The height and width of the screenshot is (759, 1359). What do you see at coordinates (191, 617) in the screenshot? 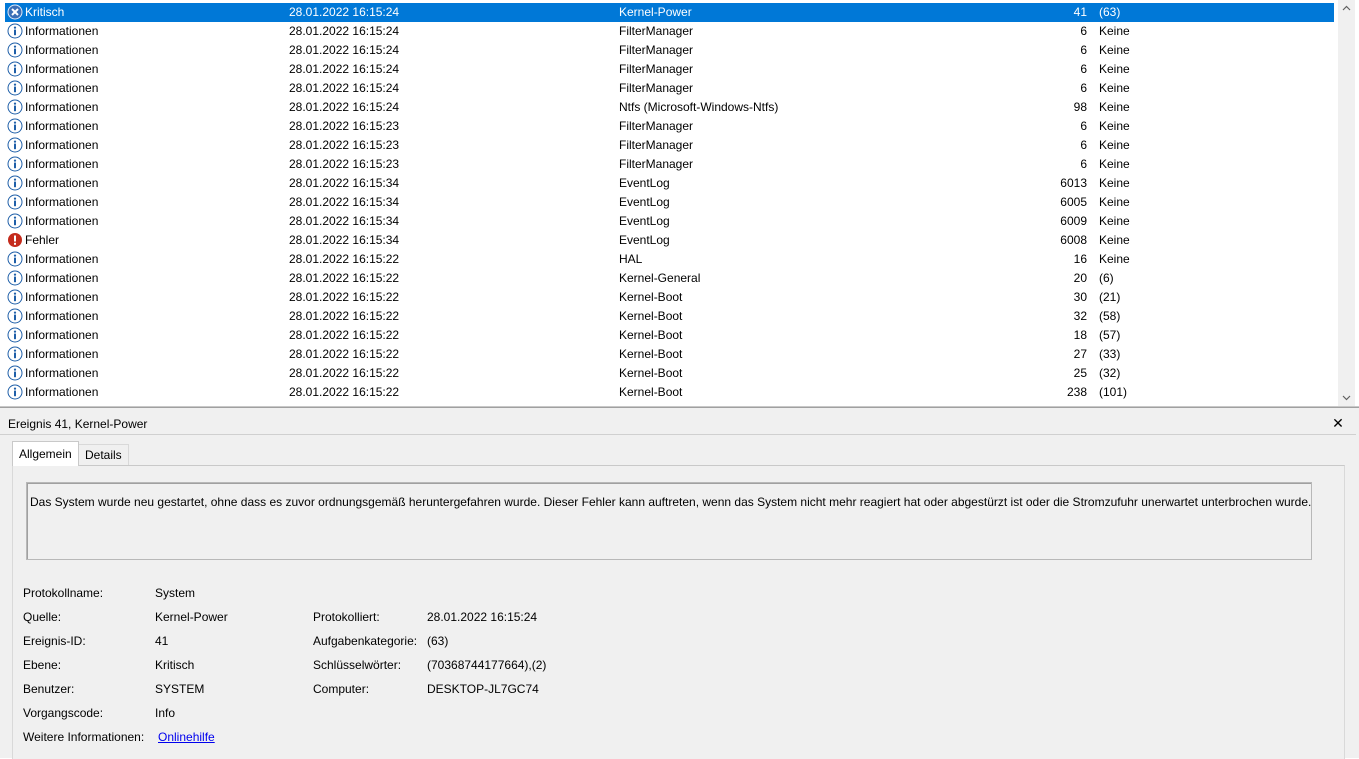
I see `source-value: Kernel-Power` at bounding box center [191, 617].